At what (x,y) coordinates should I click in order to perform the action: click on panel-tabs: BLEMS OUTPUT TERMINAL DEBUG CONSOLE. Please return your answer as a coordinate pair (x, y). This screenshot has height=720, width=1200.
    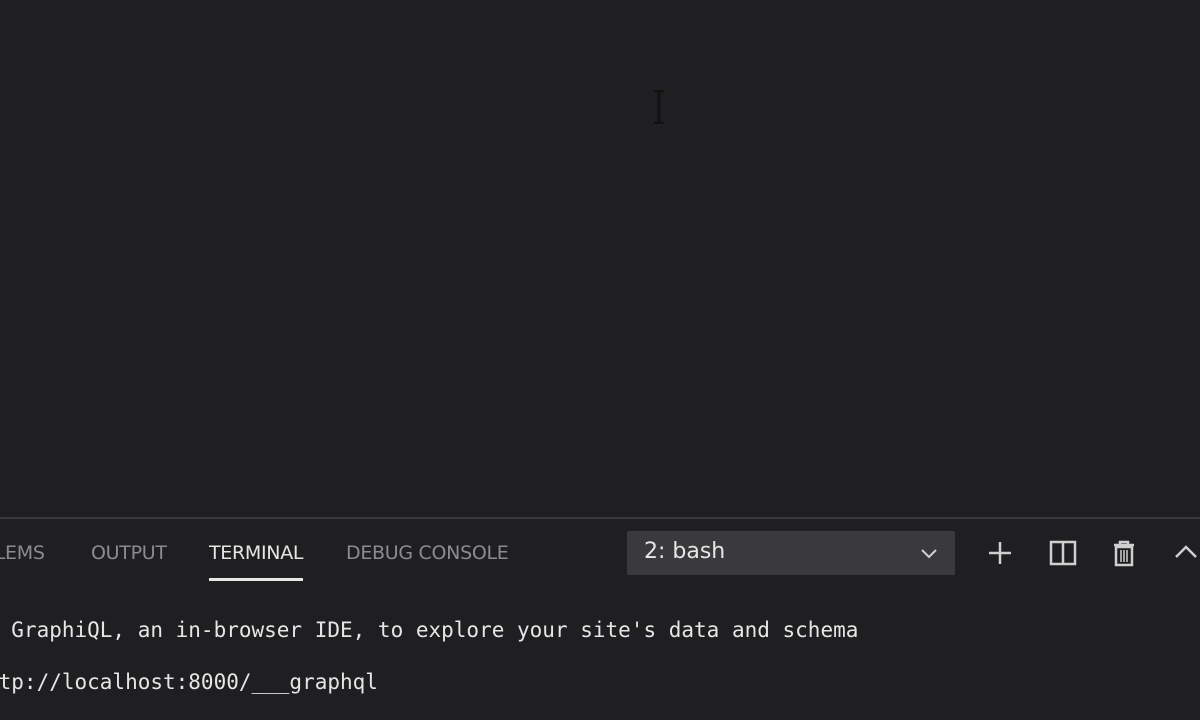
    Looking at the image, I should click on (300, 554).